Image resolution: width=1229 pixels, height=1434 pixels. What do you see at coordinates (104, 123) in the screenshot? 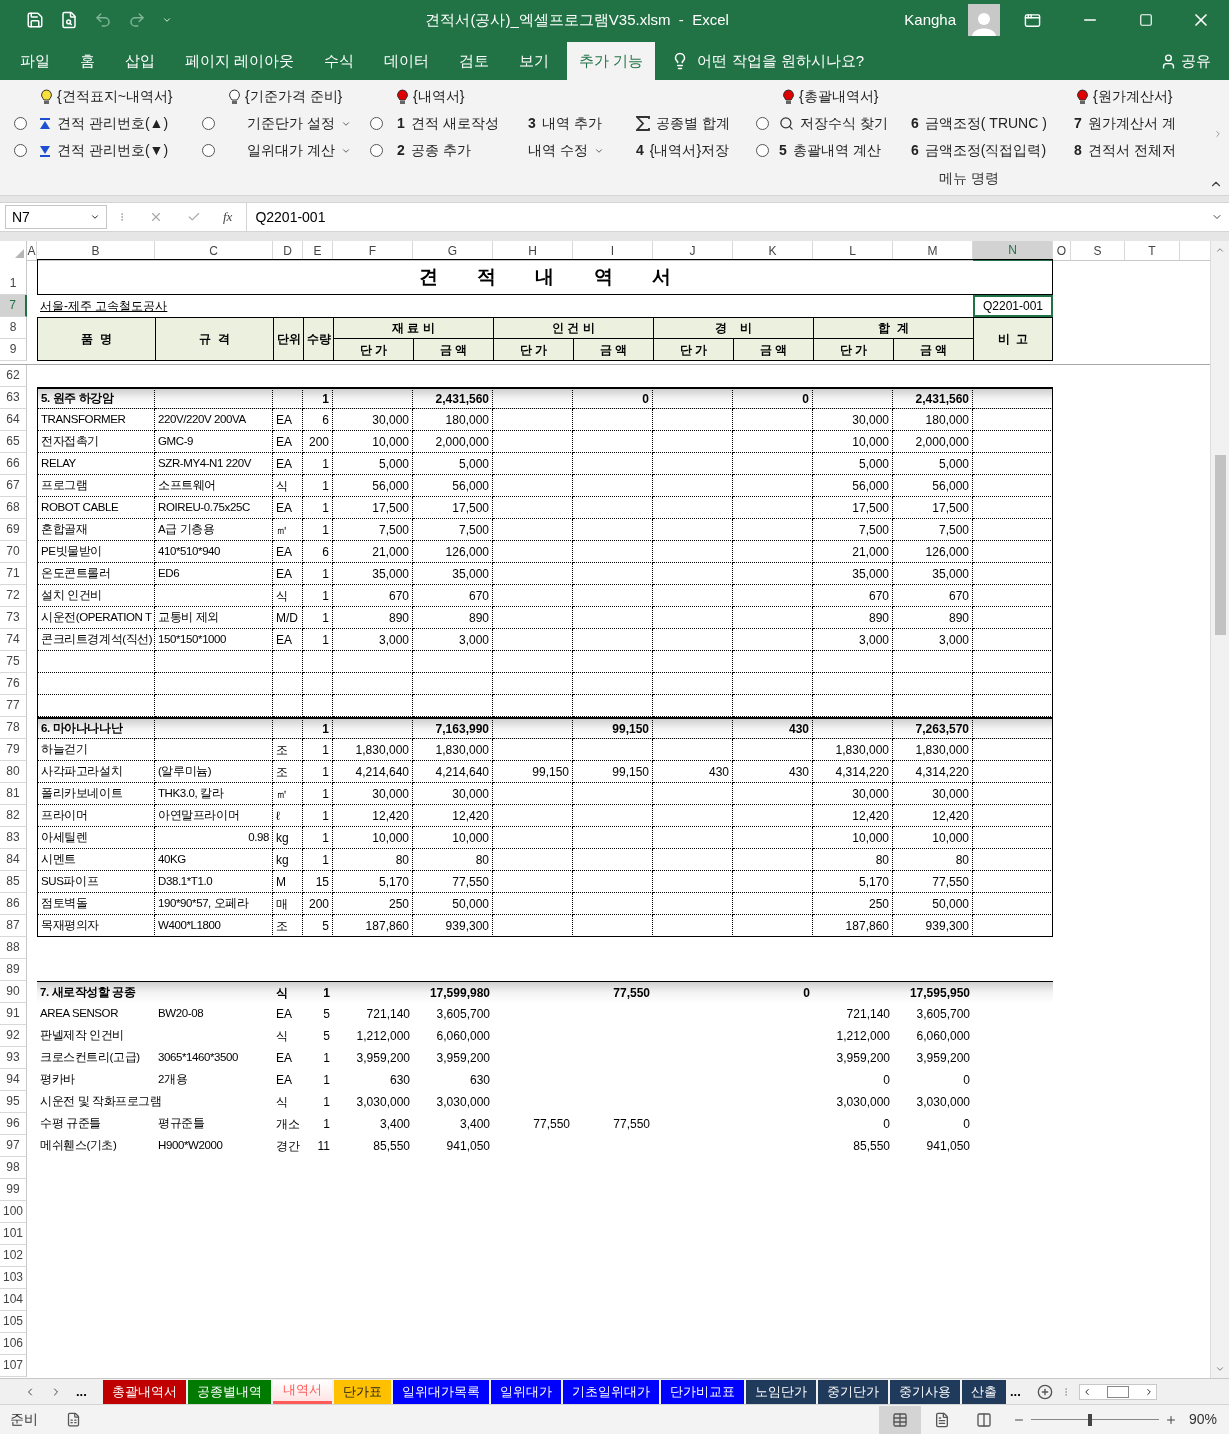
I see `ribbon-button: 견적 관리번호(▲)` at bounding box center [104, 123].